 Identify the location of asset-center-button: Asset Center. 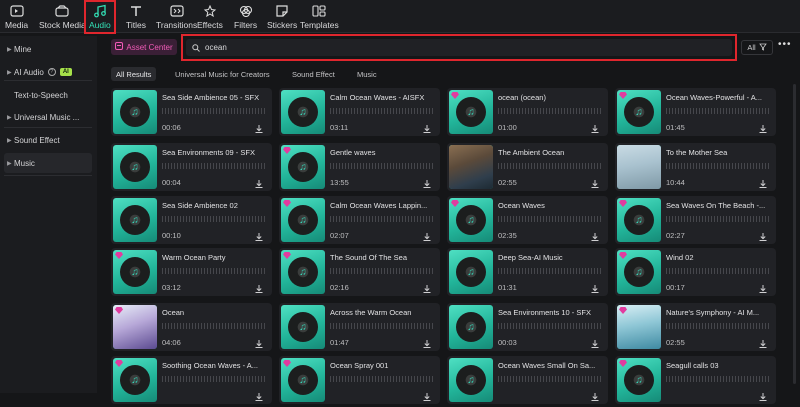
(144, 47).